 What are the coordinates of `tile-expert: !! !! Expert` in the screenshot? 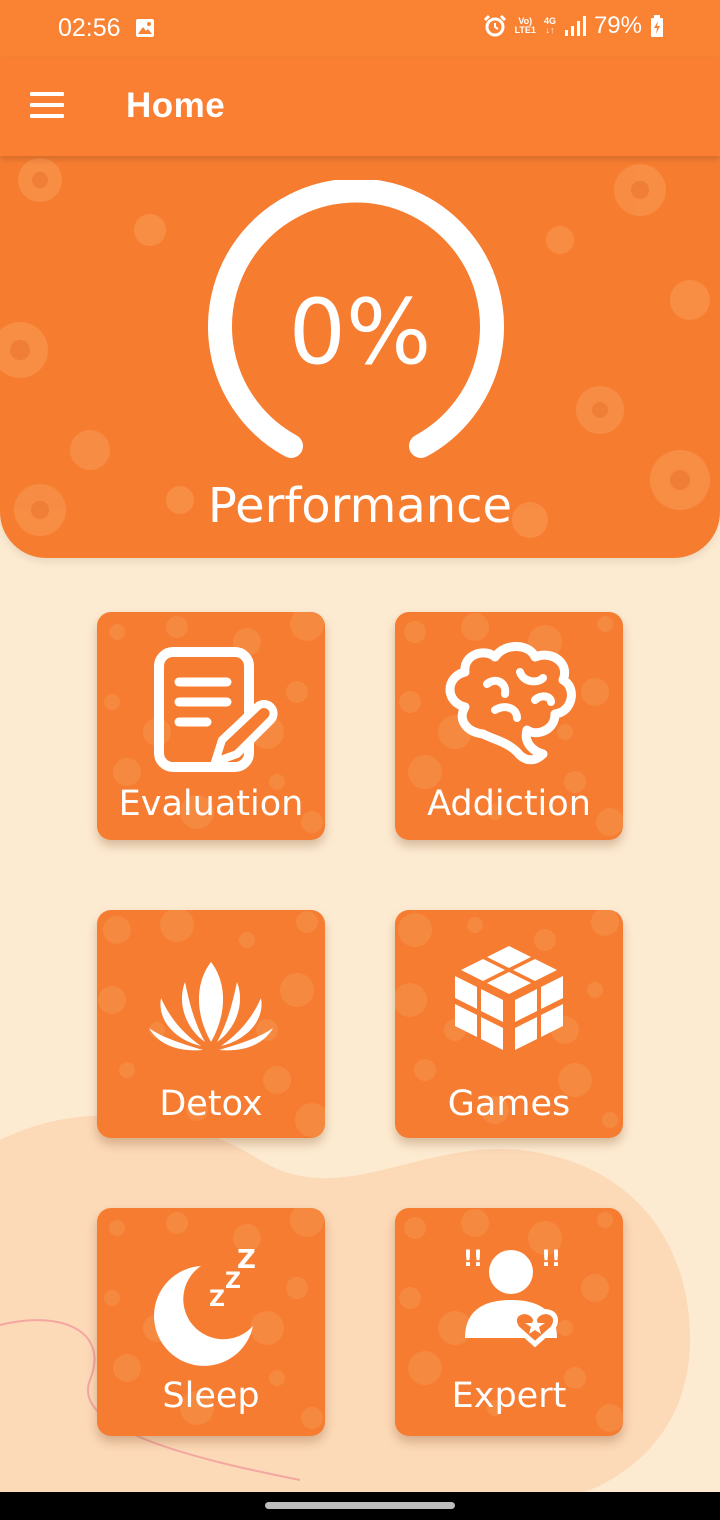 It's located at (509, 1322).